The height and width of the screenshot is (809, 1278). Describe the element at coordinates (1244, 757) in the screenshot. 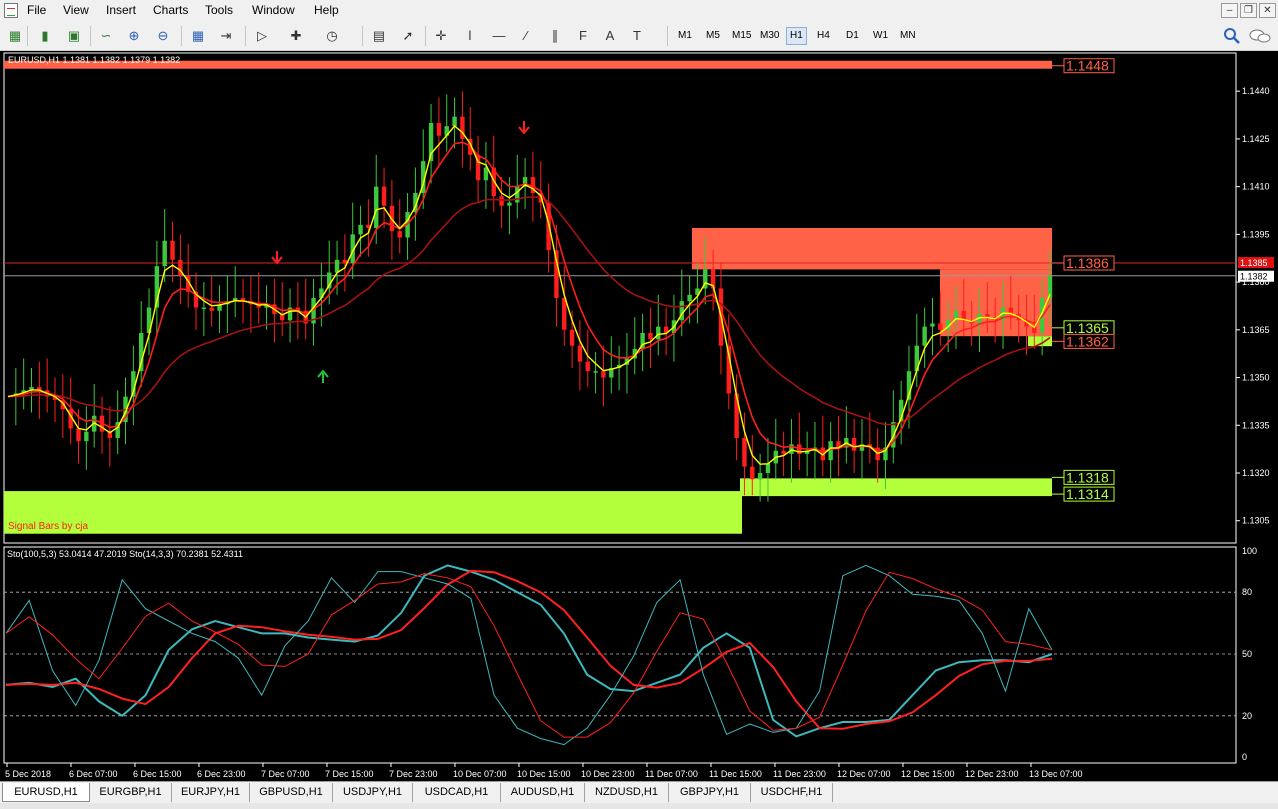

I see `sto-tick-label: 0` at that location.